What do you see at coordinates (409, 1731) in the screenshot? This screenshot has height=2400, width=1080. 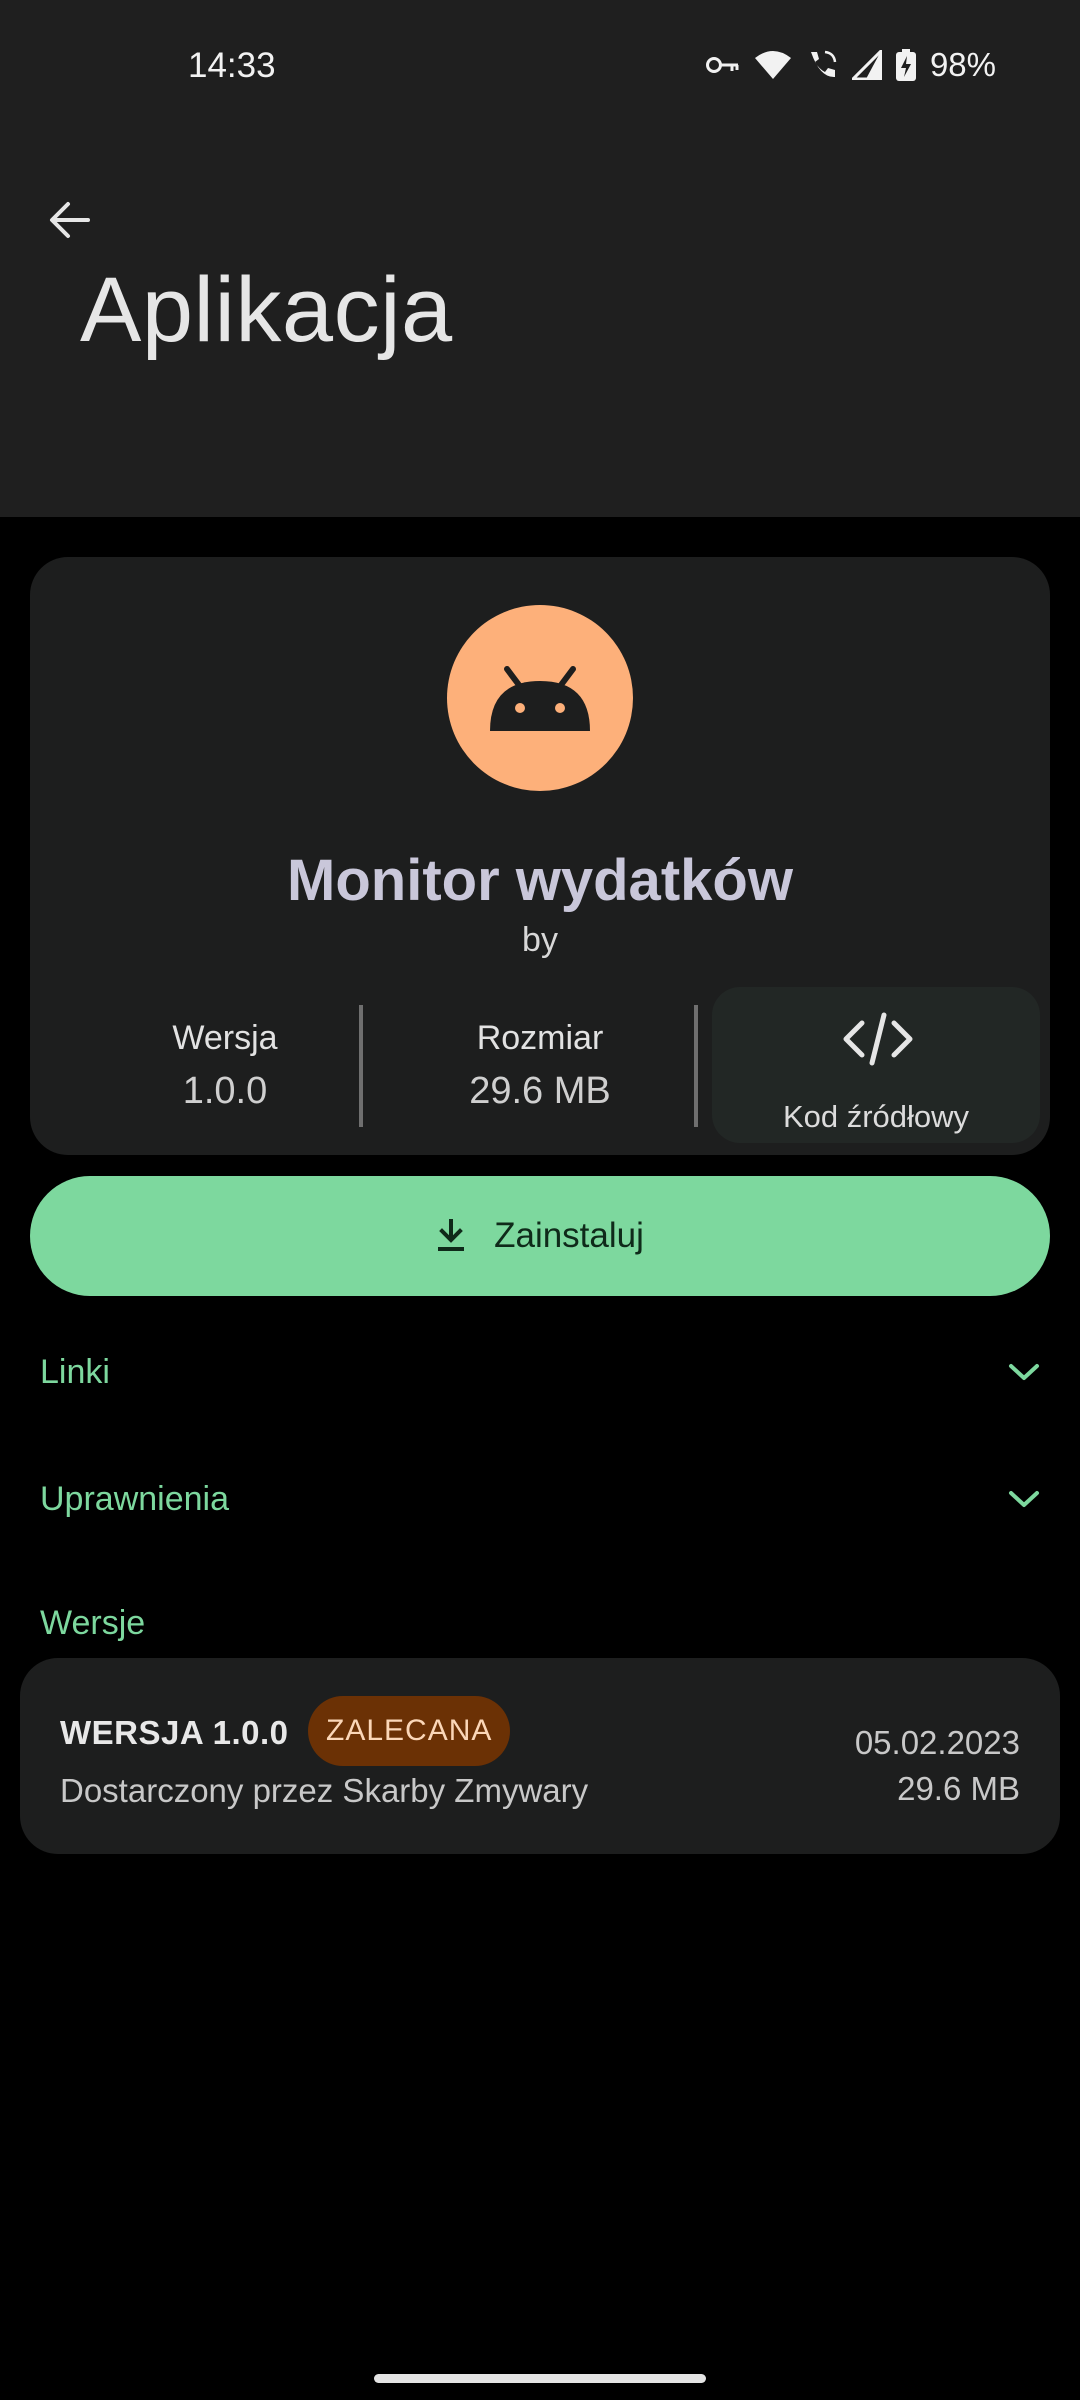 I see `recommended-badge: ZALECANA` at bounding box center [409, 1731].